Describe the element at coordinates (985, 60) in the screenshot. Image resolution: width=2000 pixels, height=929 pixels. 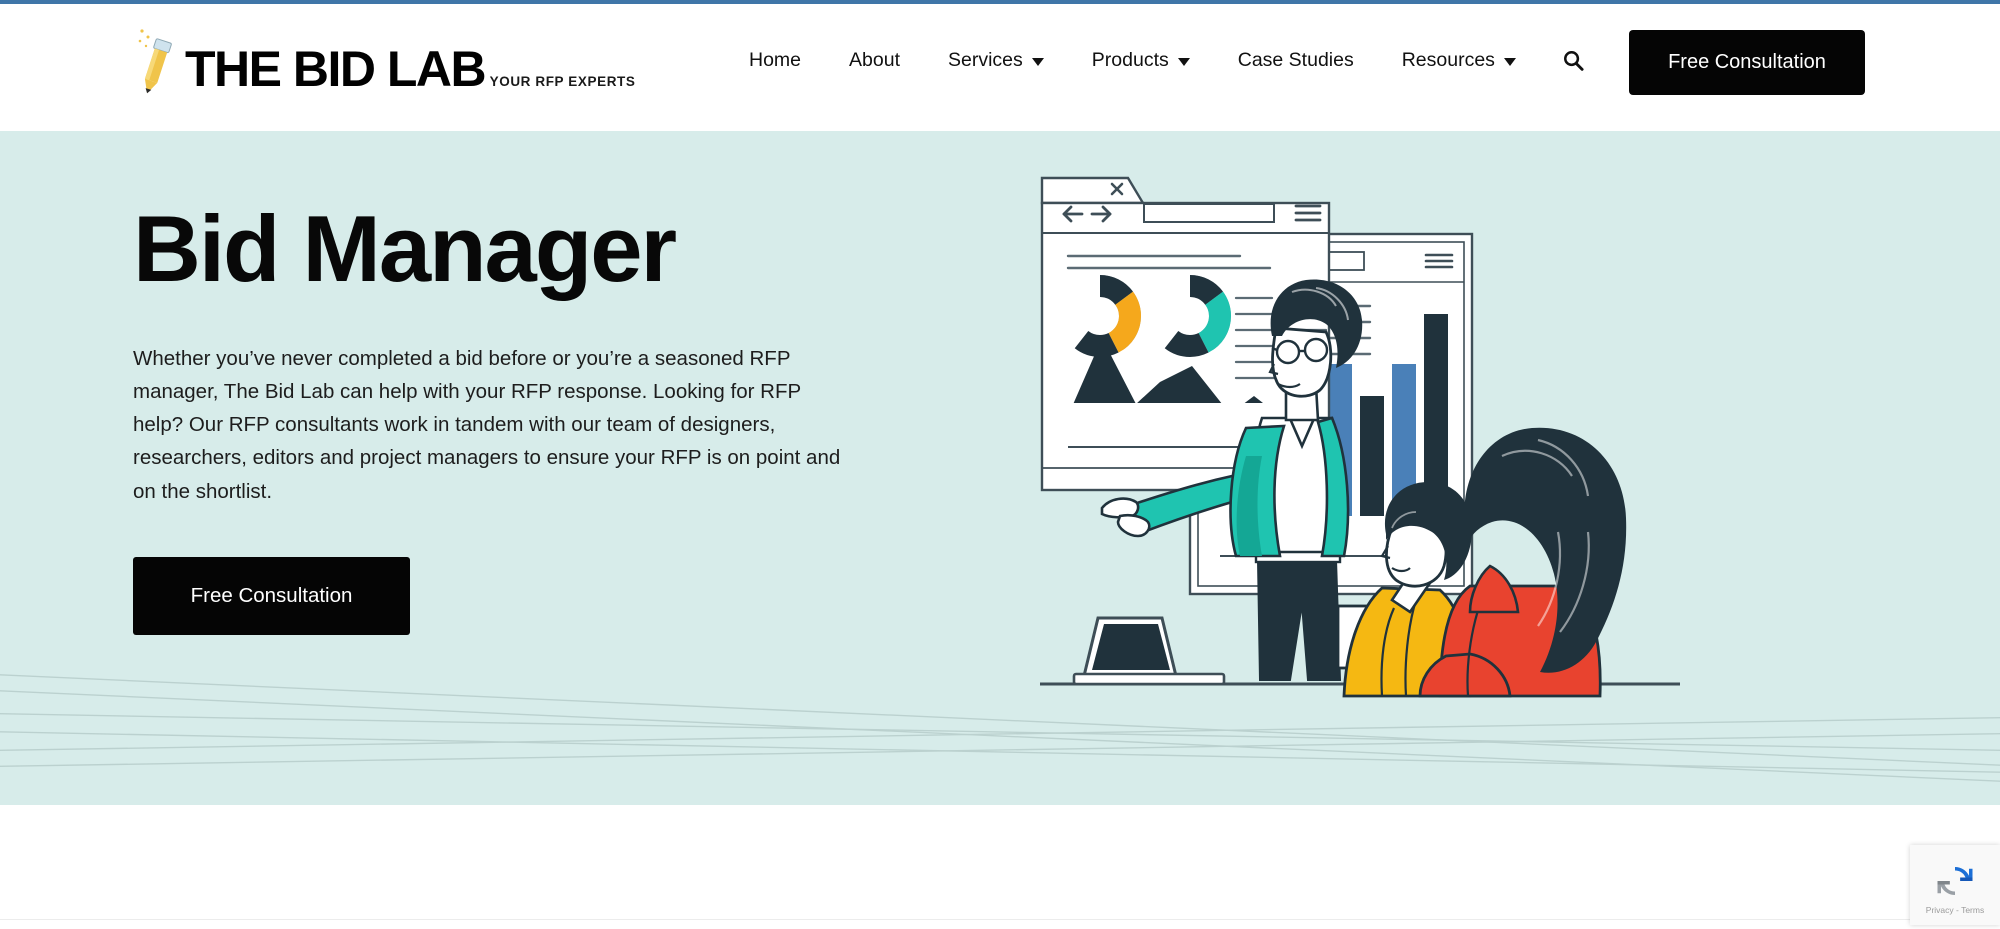
I see `nav-label: Services` at that location.